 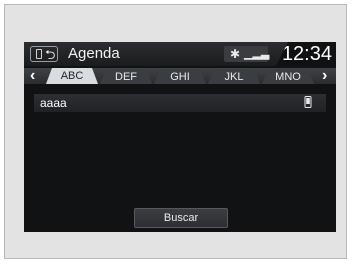 What do you see at coordinates (126, 76) in the screenshot?
I see `tab-def: DEF` at bounding box center [126, 76].